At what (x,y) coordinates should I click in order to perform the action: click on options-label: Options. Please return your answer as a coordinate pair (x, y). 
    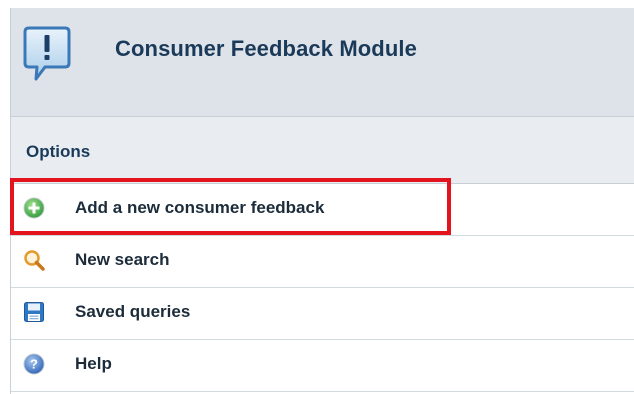
    Looking at the image, I should click on (58, 151).